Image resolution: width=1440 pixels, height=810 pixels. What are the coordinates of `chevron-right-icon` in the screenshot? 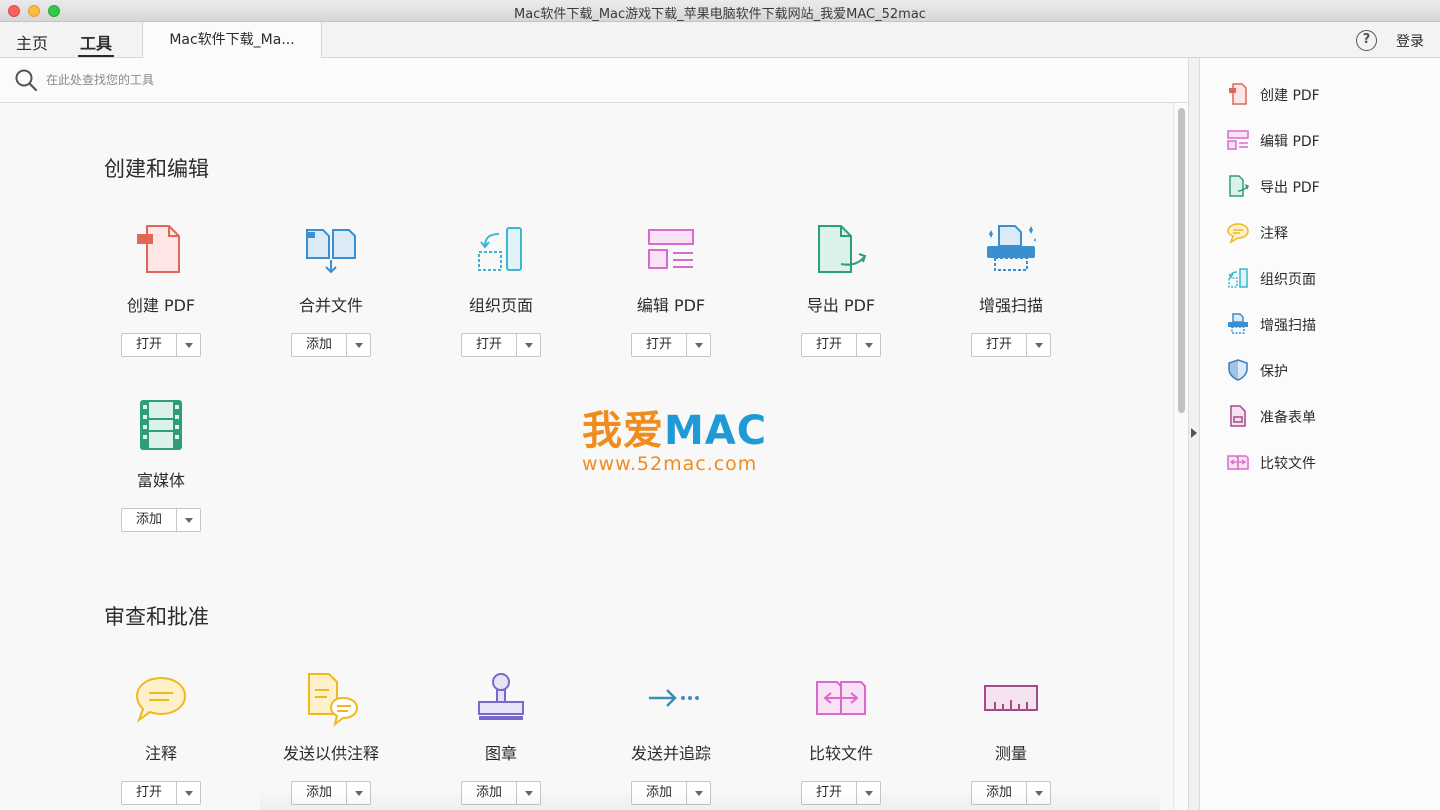 It's located at (1194, 433).